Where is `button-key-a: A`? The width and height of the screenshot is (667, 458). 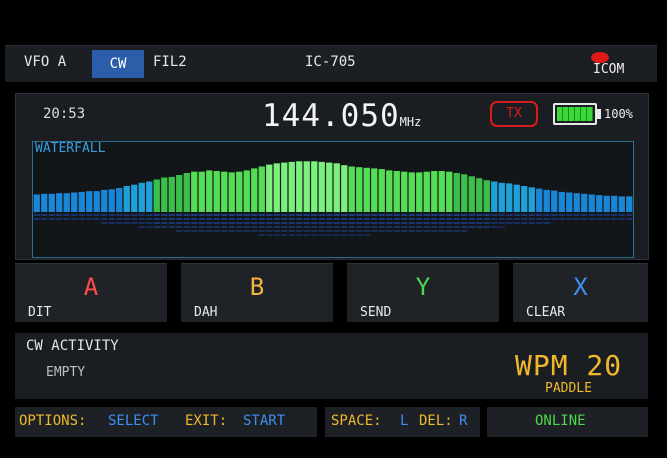 button-key-a: A is located at coordinates (91, 287).